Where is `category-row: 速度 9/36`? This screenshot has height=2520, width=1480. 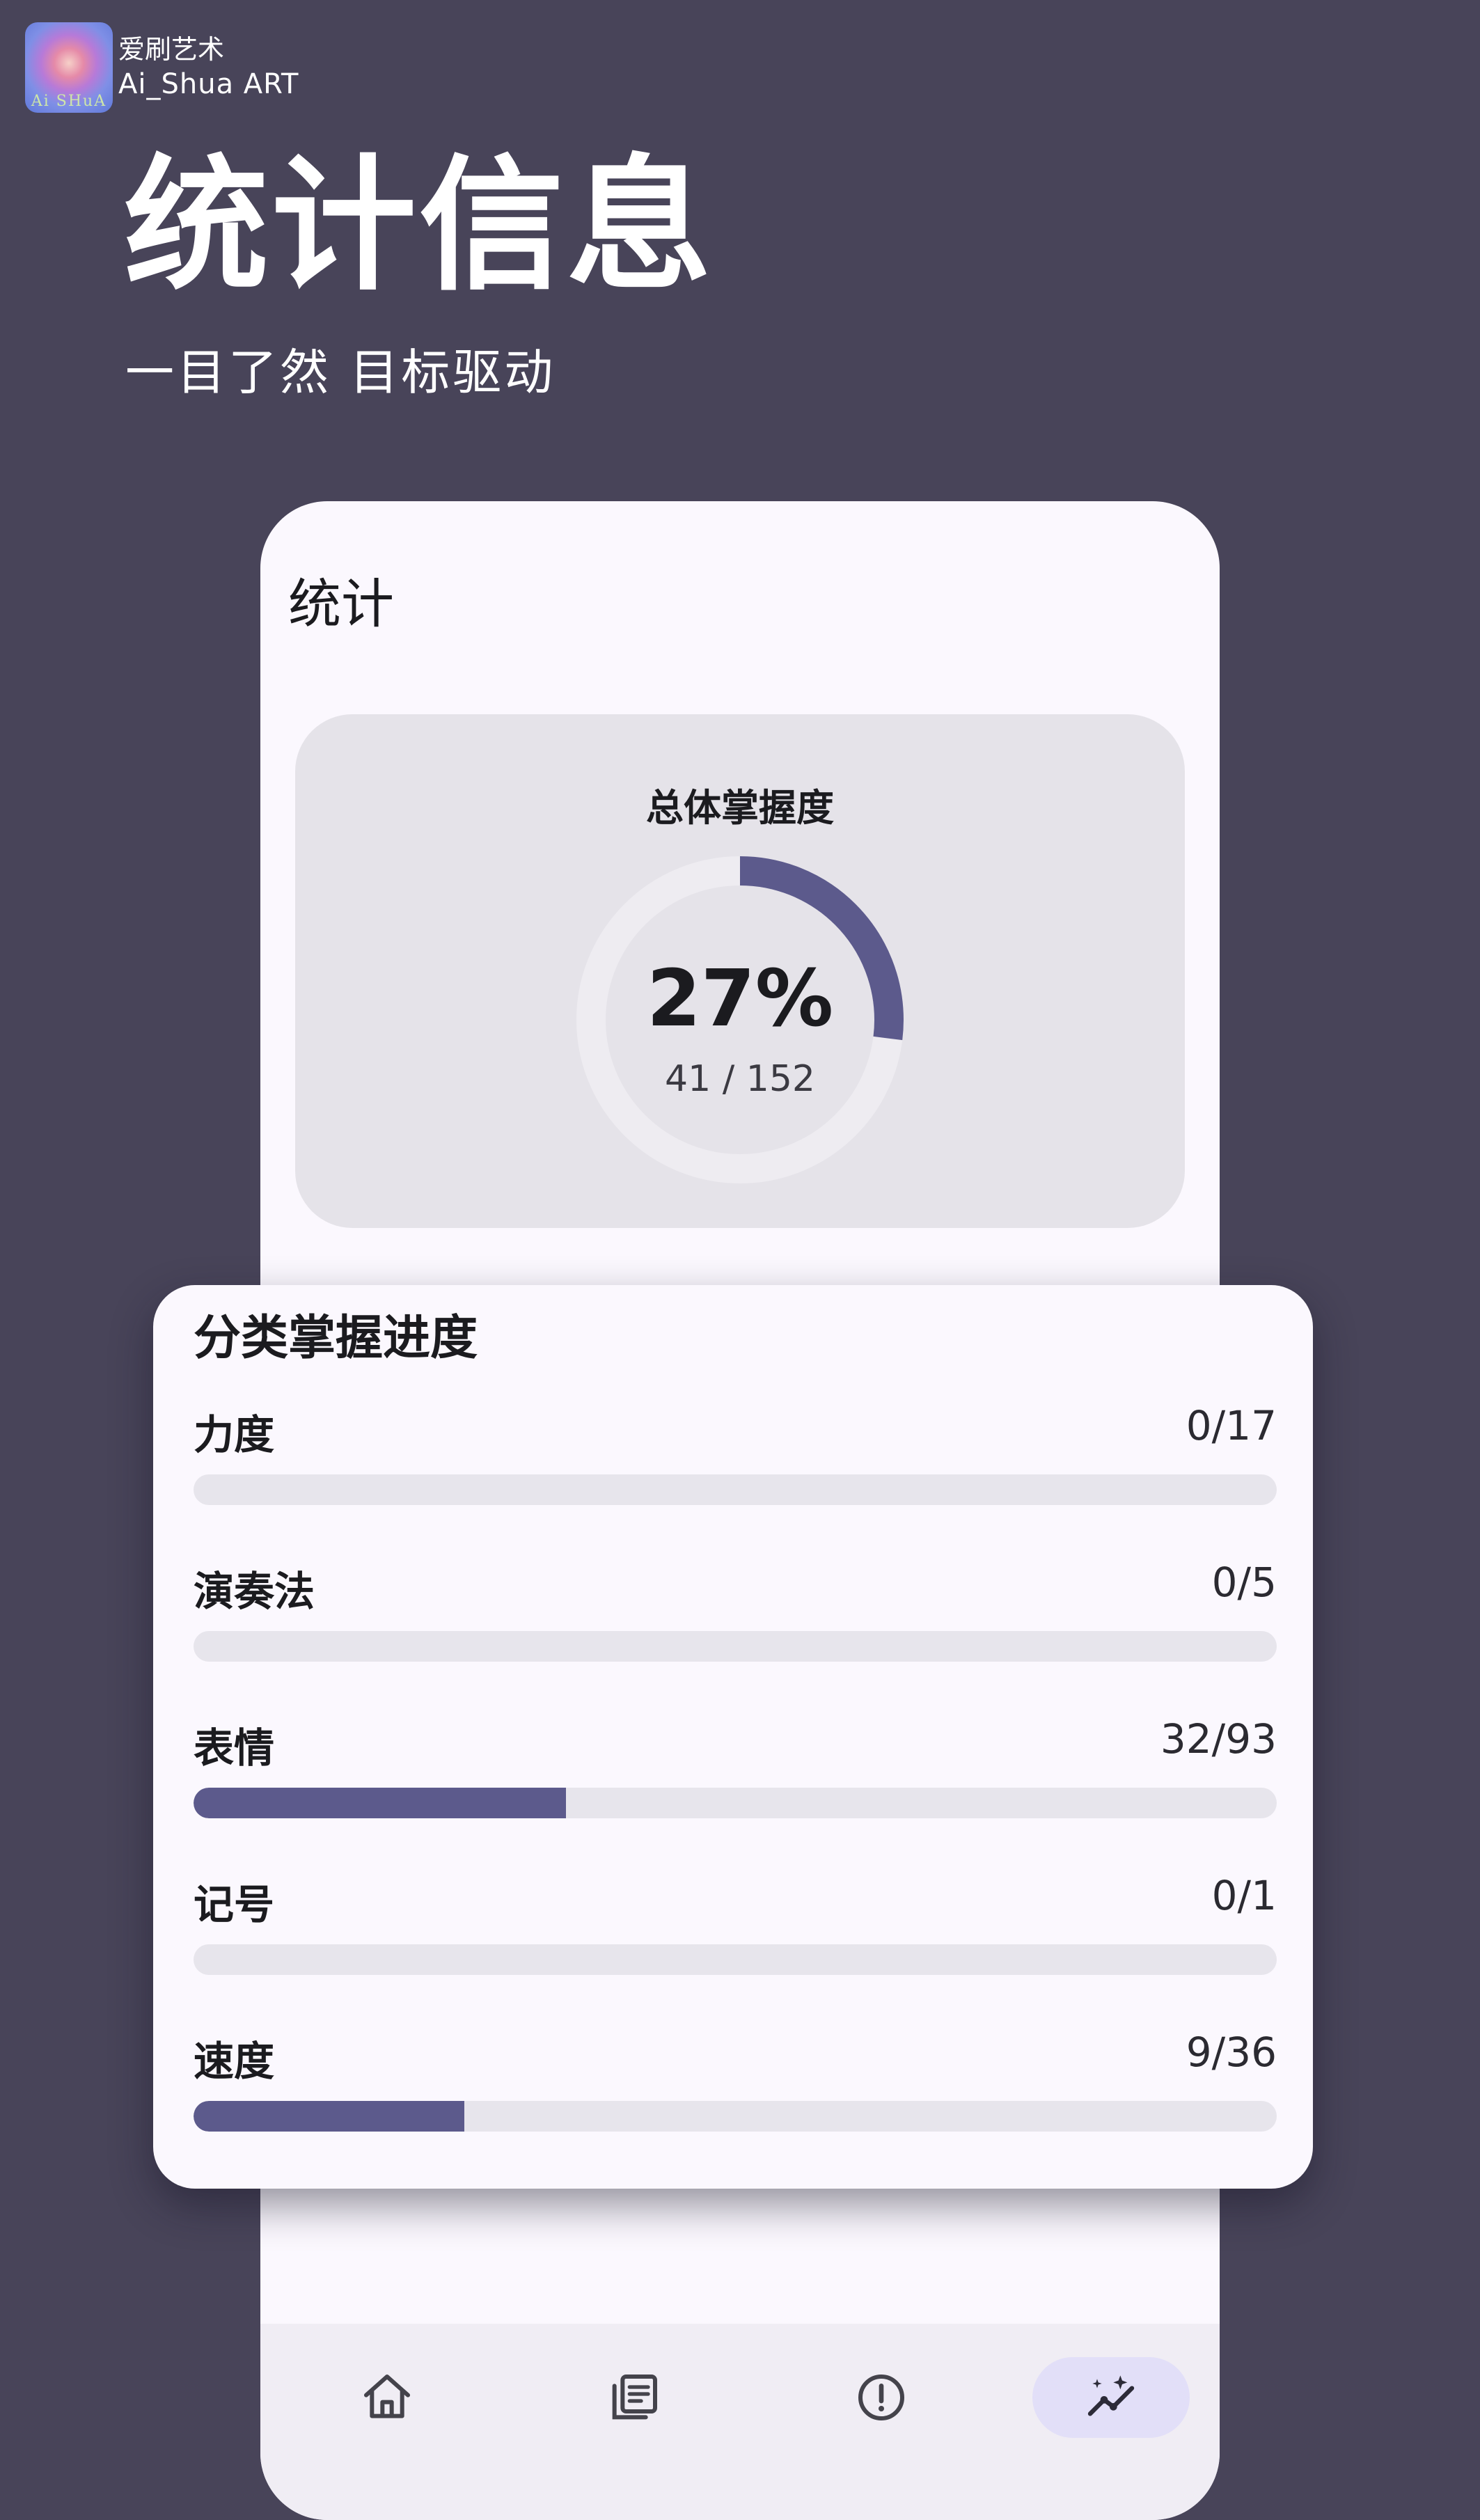
category-row: 速度 9/36 is located at coordinates (736, 2080).